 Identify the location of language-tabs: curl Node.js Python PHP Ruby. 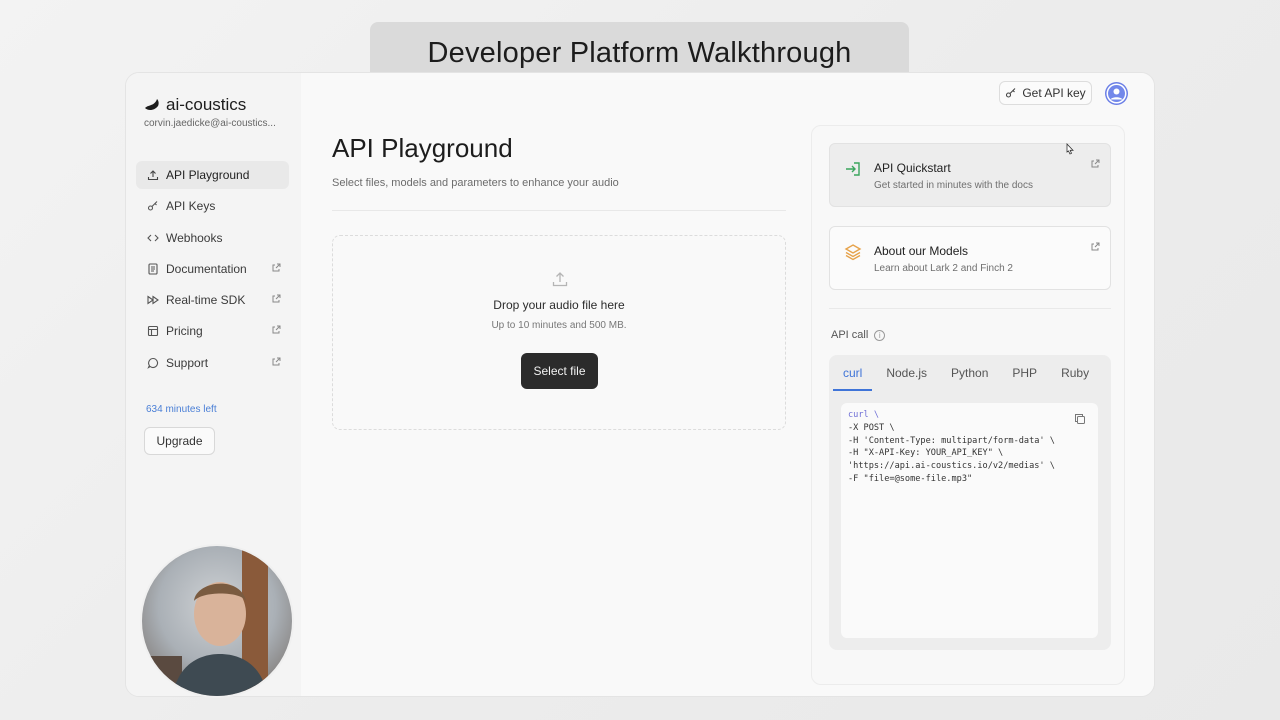
(970, 373).